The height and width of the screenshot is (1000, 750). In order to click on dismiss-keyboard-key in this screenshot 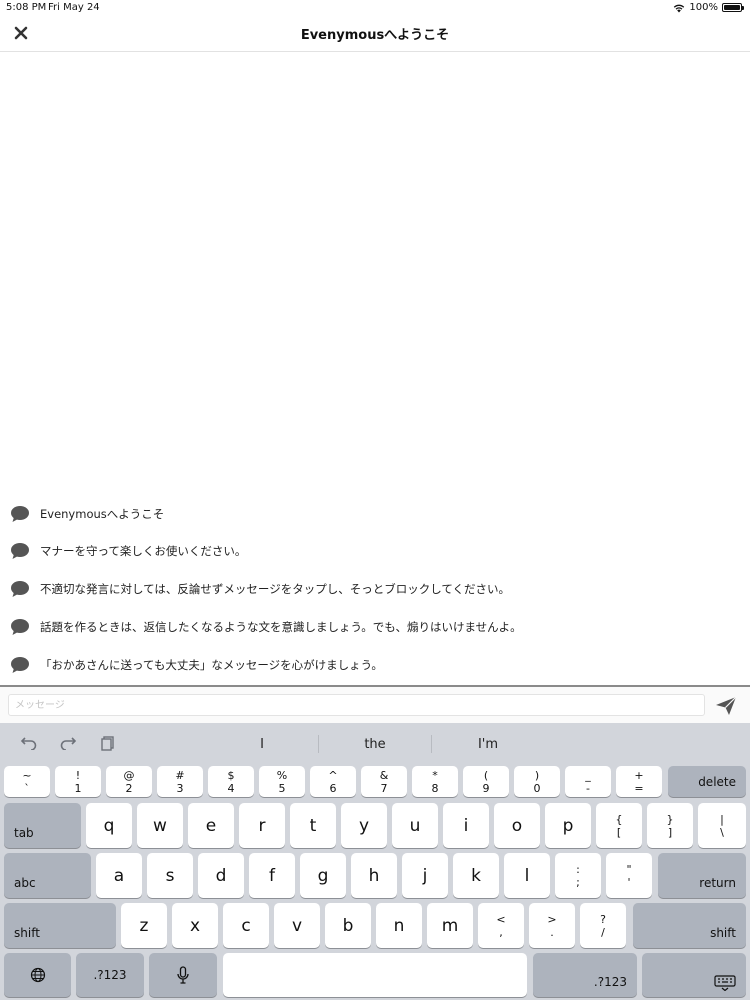, I will do `click(694, 975)`.